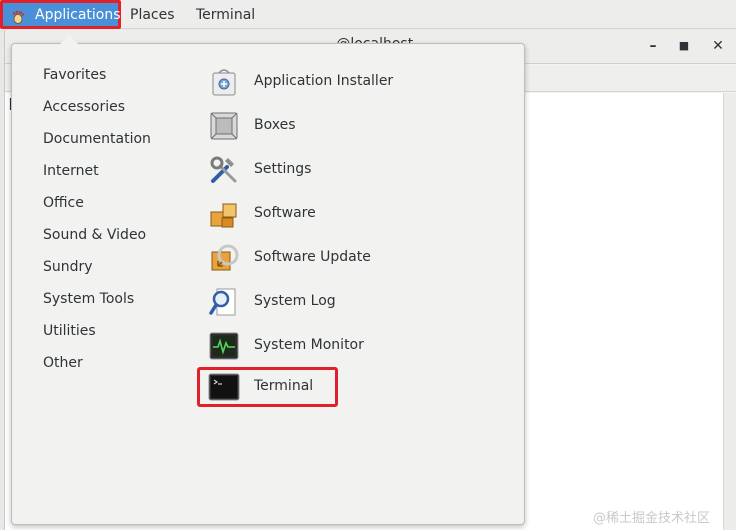 This screenshot has width=736, height=530. I want to click on boxes-icon, so click(224, 126).